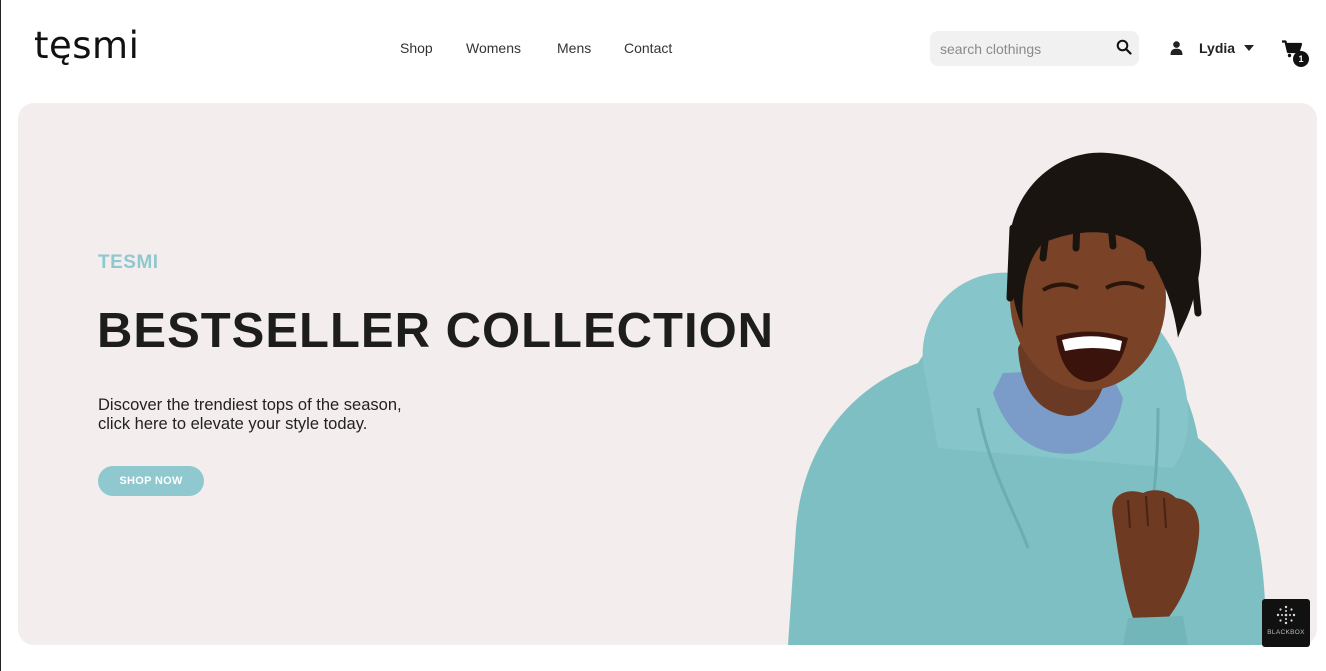 The width and height of the screenshot is (1326, 671). What do you see at coordinates (648, 48) in the screenshot?
I see `nav-contact-link: Contact` at bounding box center [648, 48].